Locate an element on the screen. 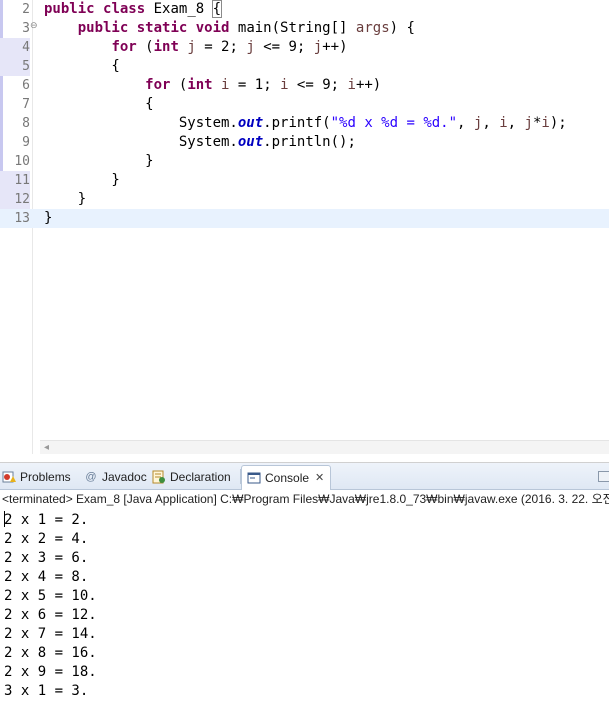 Image resolution: width=609 pixels, height=701 pixels. panel-tab-bar: Problems @ Javadoc Declaration Console ✕ is located at coordinates (304, 476).